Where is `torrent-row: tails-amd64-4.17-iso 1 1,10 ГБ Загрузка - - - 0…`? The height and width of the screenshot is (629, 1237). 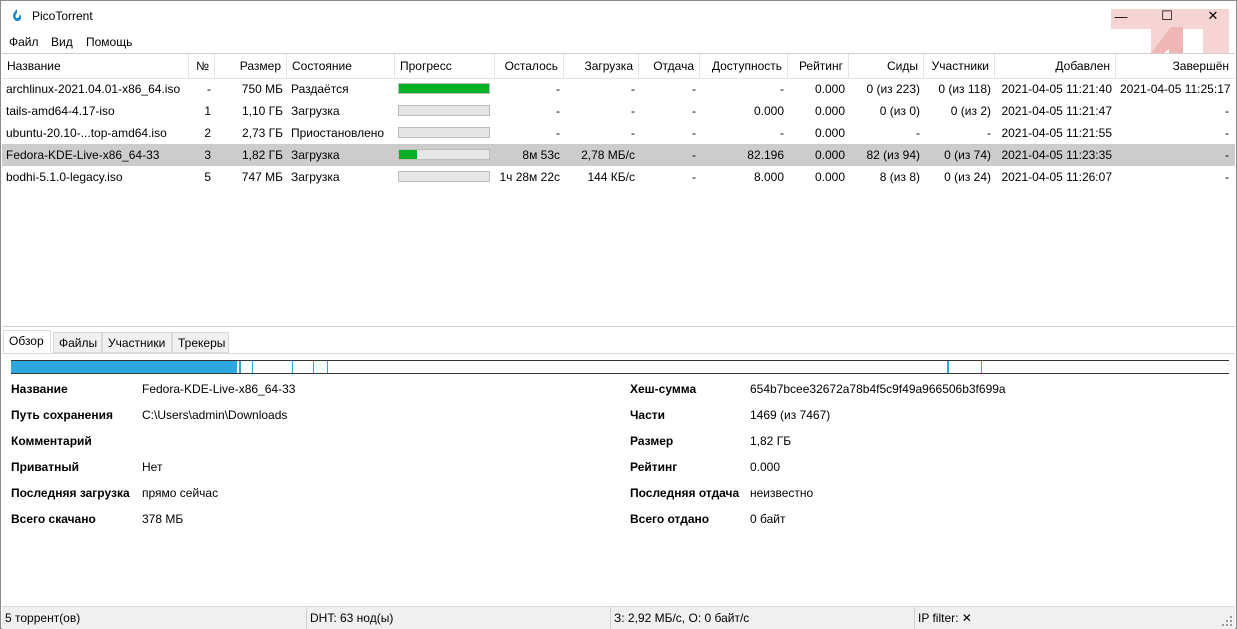 torrent-row: tails-amd64-4.17-iso 1 1,10 ГБ Загрузка - - - 0… is located at coordinates (618, 111).